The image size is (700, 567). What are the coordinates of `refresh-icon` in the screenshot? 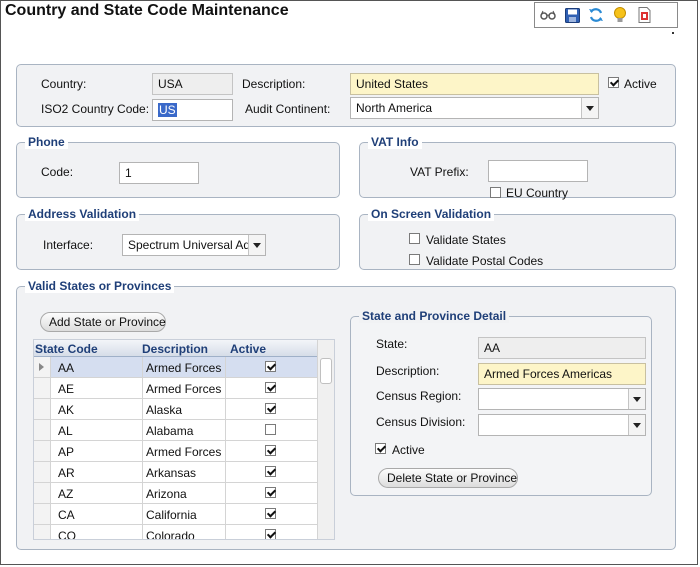 It's located at (596, 15).